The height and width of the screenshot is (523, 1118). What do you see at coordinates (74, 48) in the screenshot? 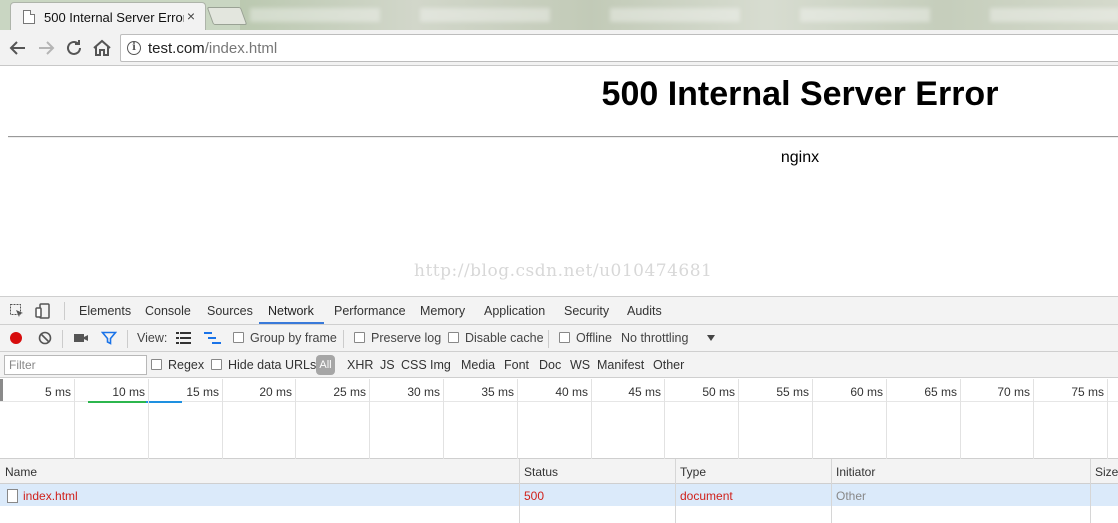
I see `reload-icon` at bounding box center [74, 48].